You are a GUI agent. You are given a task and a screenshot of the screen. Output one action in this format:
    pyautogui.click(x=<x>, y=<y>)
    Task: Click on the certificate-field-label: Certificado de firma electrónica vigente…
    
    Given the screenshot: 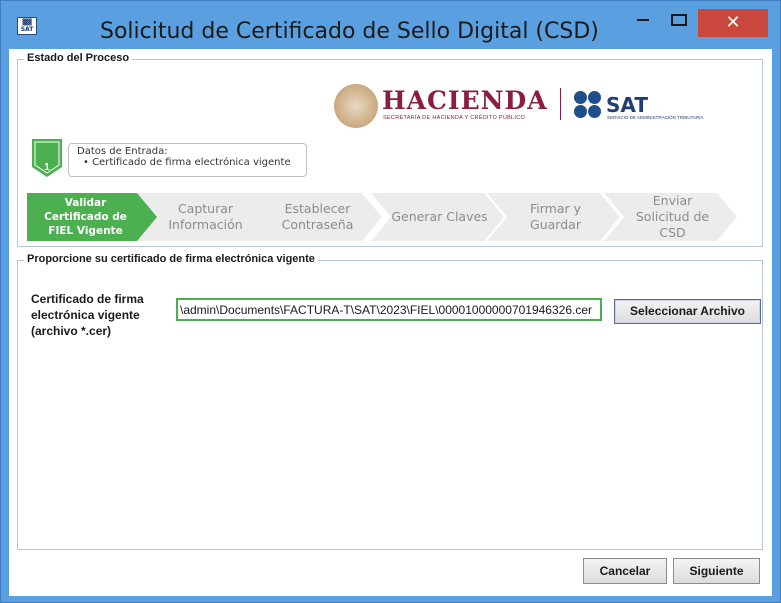 What is the action you would take?
    pyautogui.click(x=87, y=315)
    